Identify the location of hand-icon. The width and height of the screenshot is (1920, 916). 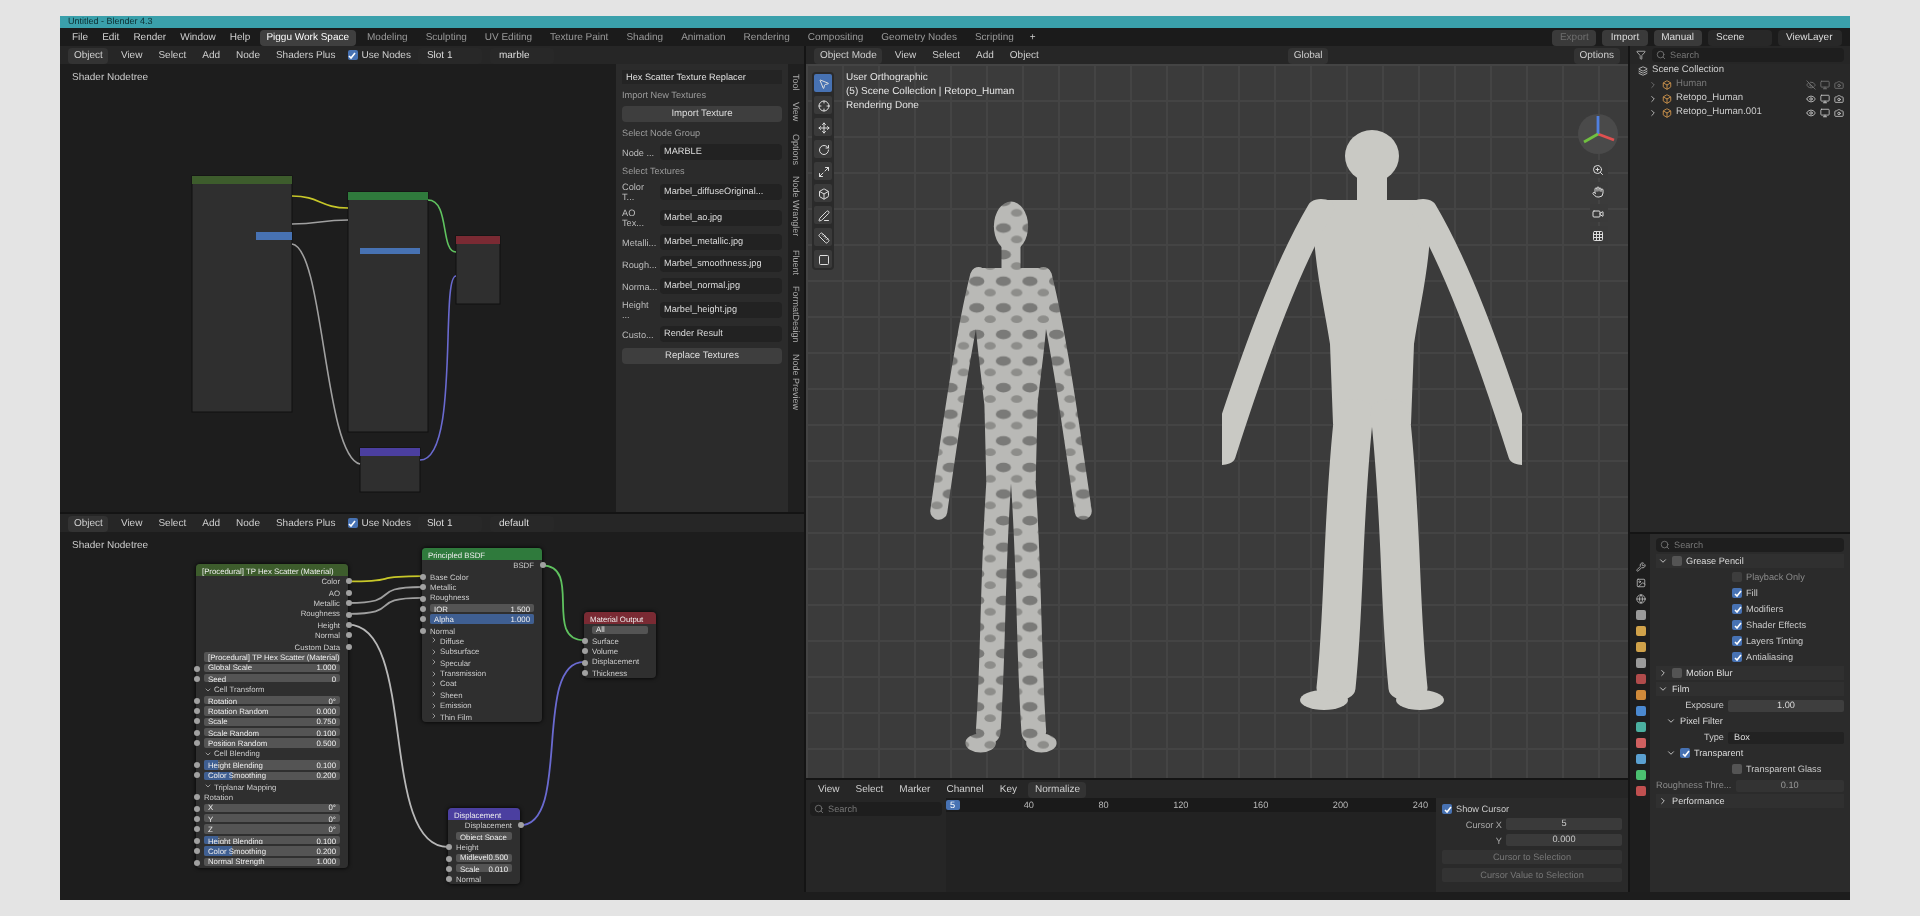
(1598, 191).